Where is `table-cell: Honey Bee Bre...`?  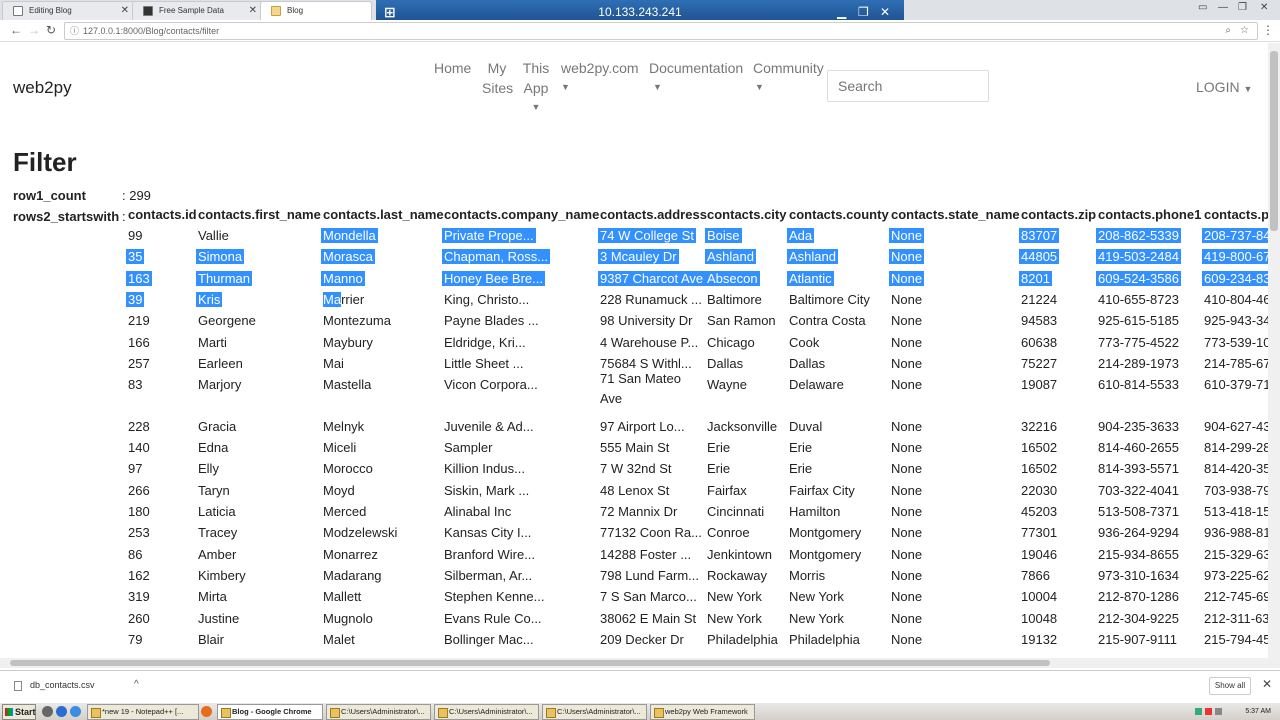
table-cell: Honey Bee Bre... is located at coordinates (493, 278).